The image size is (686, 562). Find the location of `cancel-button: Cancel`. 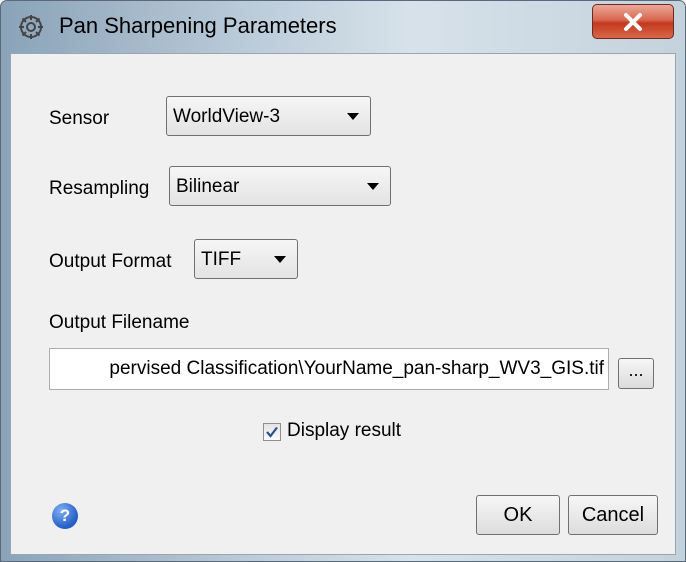

cancel-button: Cancel is located at coordinates (613, 515).